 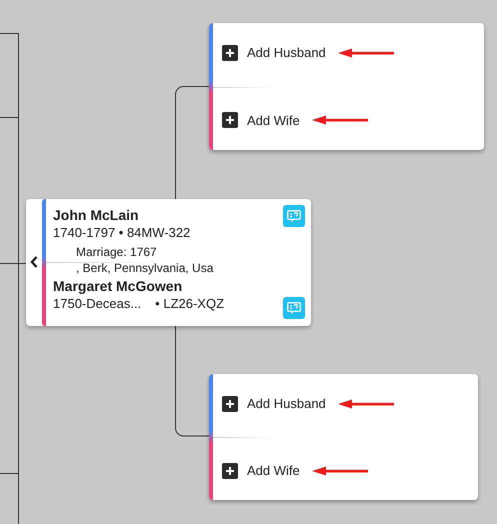 What do you see at coordinates (145, 268) in the screenshot?
I see `marriage-place: , Berk, Pennsylvania, Usa` at bounding box center [145, 268].